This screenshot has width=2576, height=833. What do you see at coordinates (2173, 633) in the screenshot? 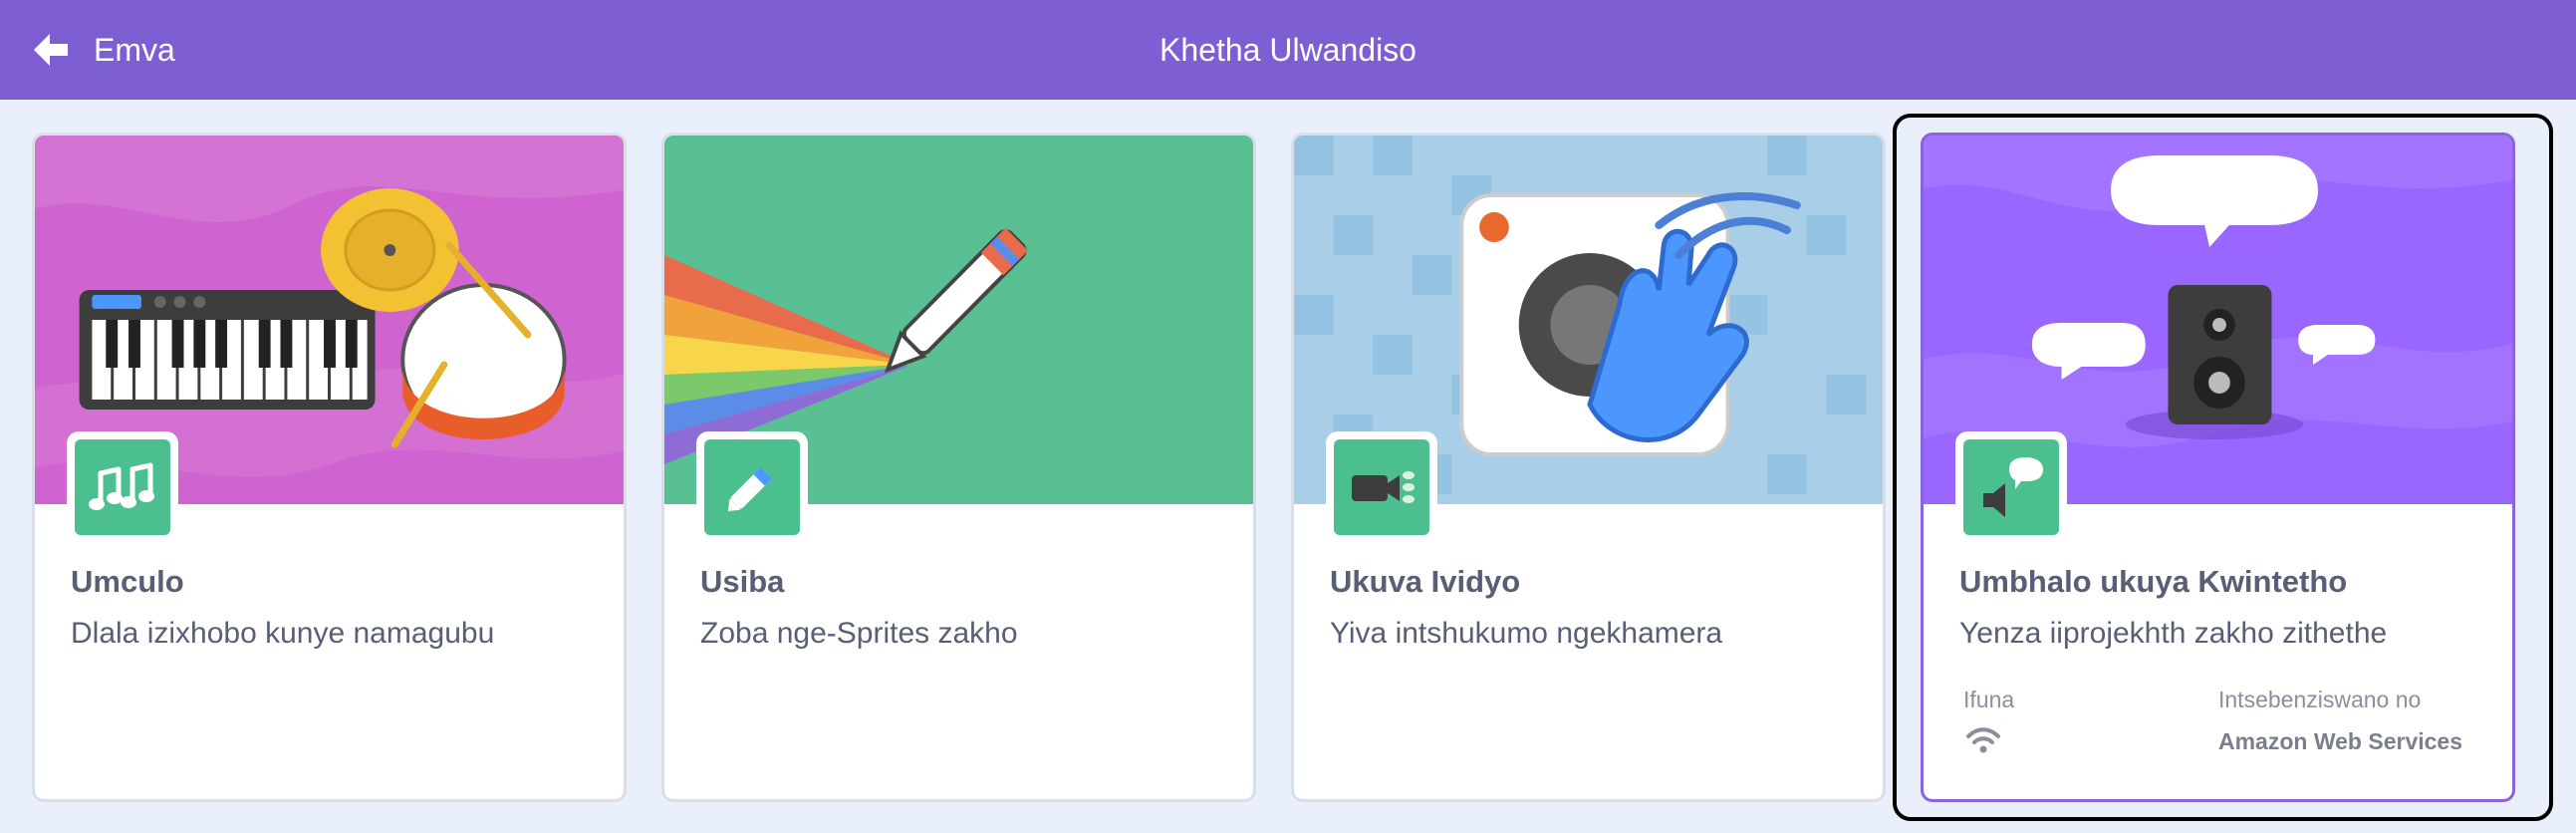
I see `extension-description: Yenza iiprojekhth zakho zithethe` at bounding box center [2173, 633].